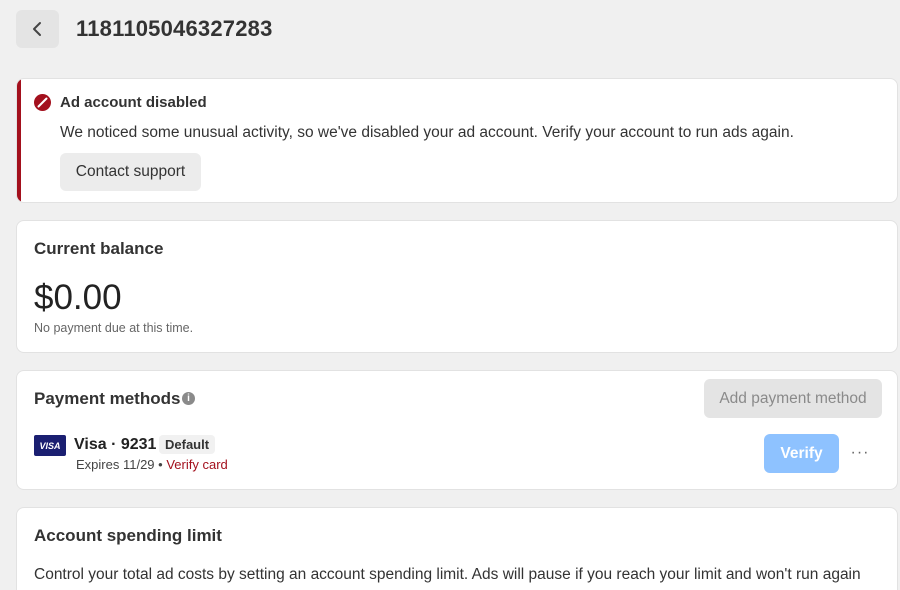 The image size is (900, 590). What do you see at coordinates (174, 28) in the screenshot?
I see `page-title: 1181105046327283` at bounding box center [174, 28].